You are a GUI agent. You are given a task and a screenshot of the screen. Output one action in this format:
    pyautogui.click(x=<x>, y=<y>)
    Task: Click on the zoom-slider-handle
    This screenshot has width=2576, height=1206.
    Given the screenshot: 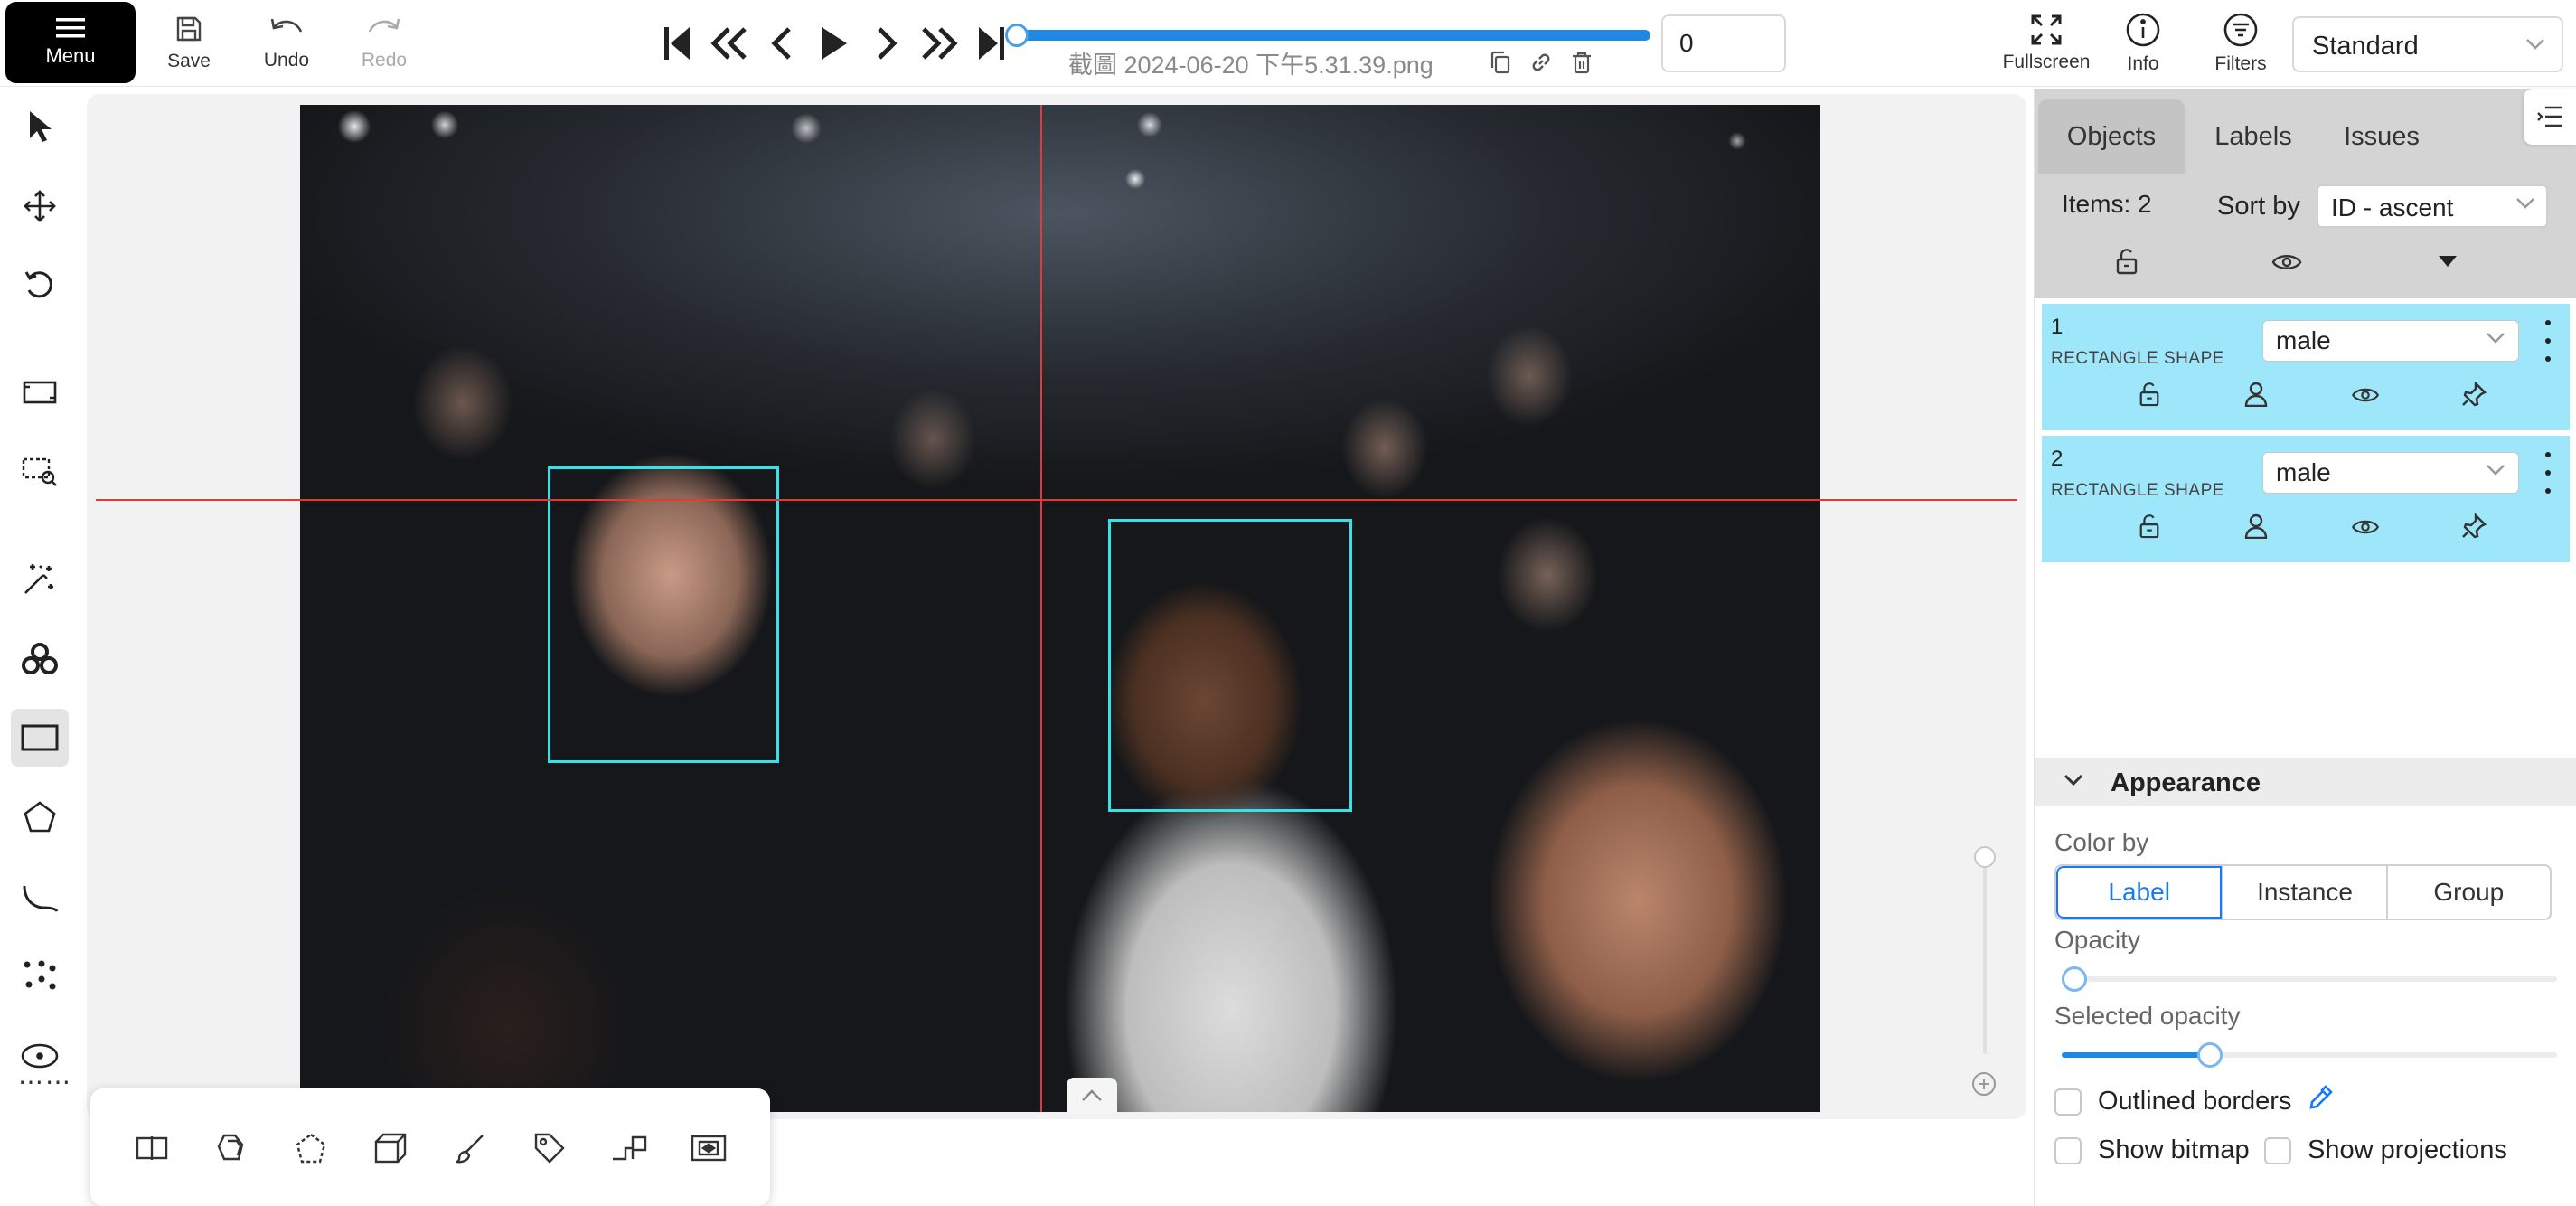 What is the action you would take?
    pyautogui.click(x=1985, y=857)
    